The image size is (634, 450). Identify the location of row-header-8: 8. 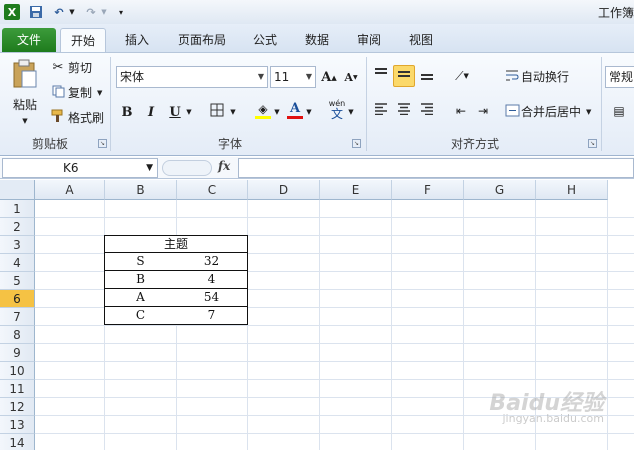
(17, 335).